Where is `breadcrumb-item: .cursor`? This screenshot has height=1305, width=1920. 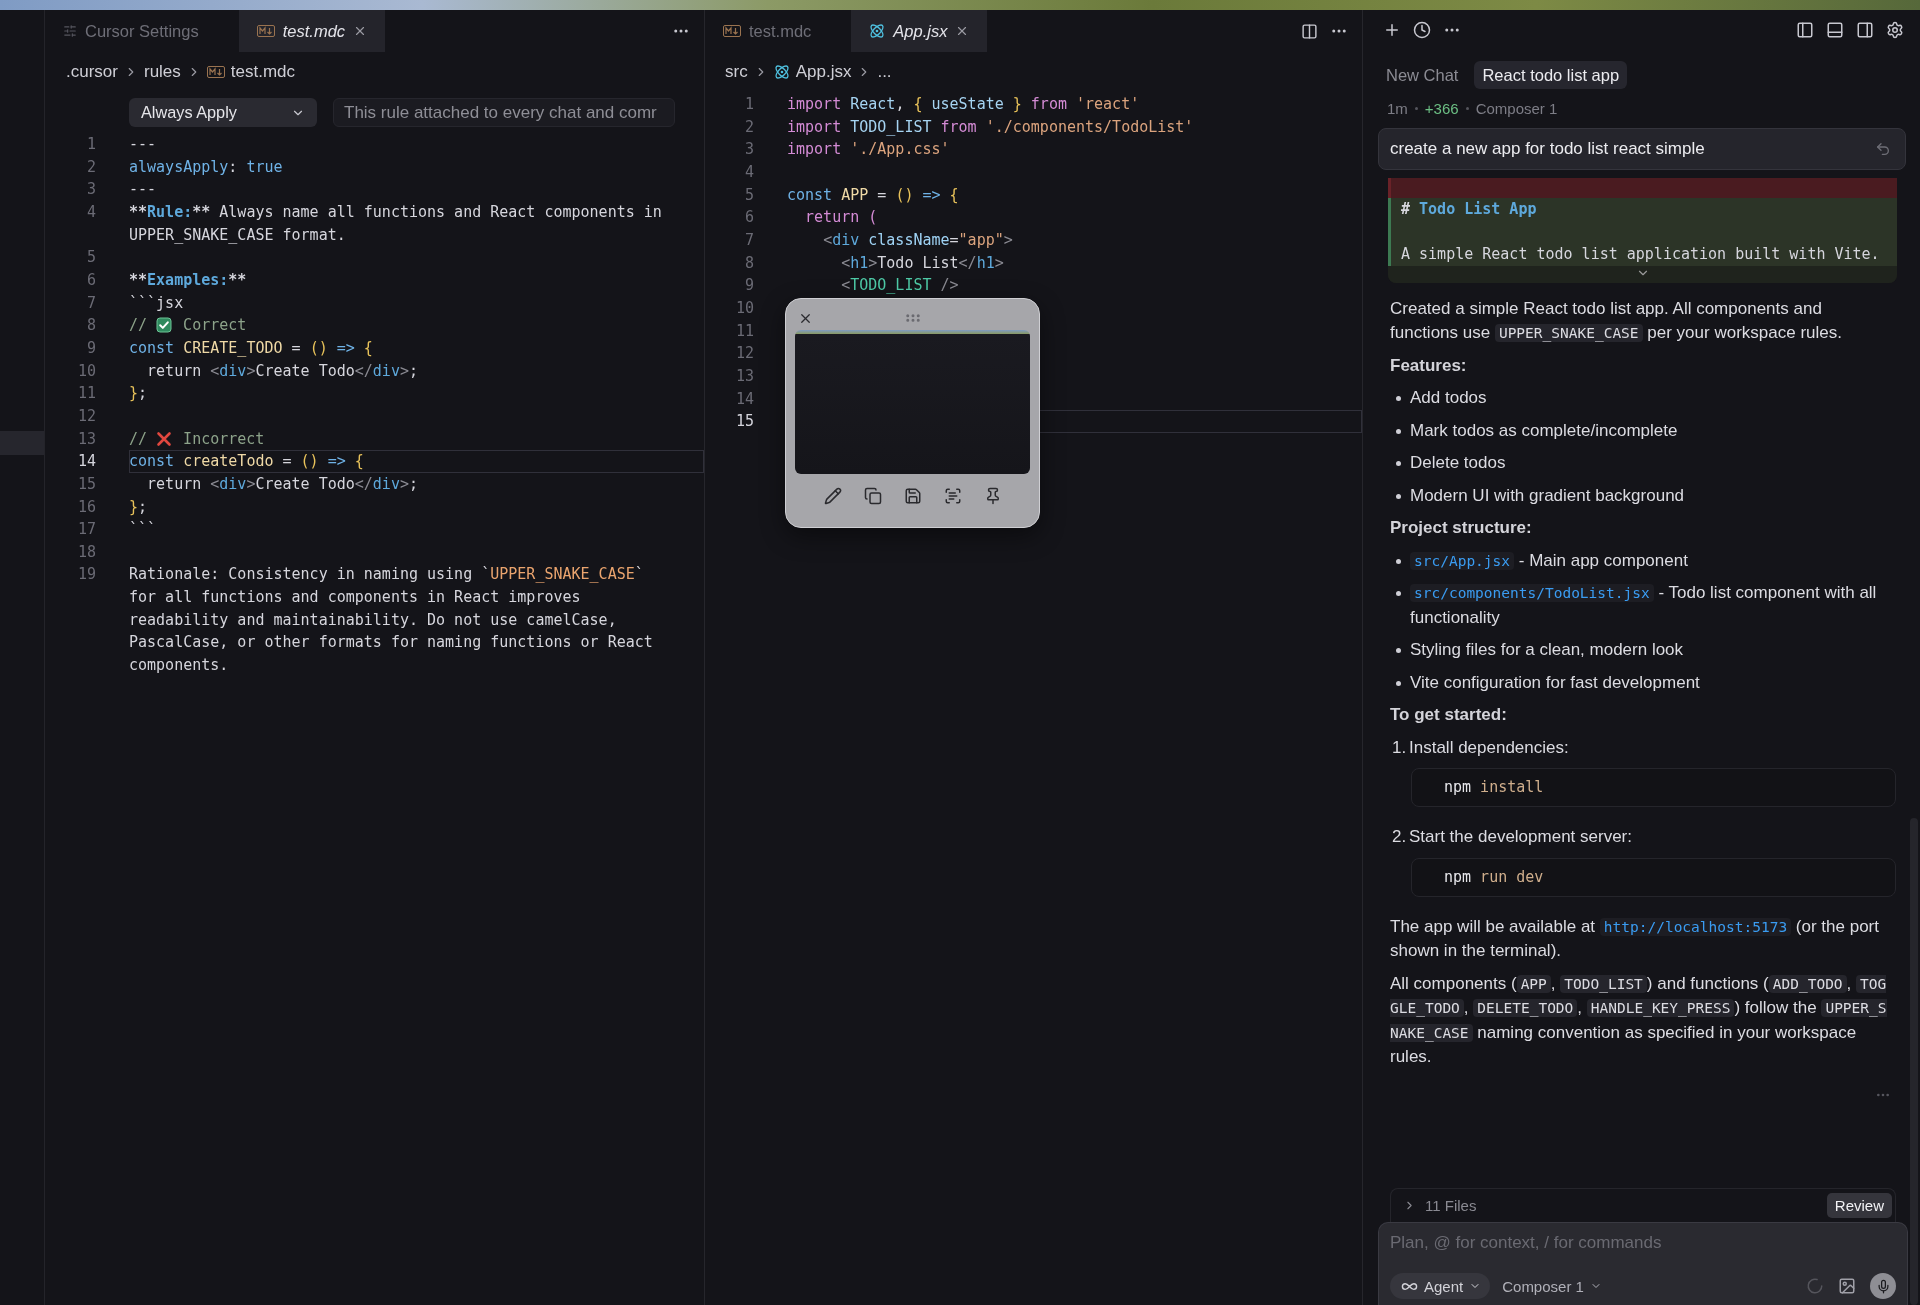
breadcrumb-item: .cursor is located at coordinates (92, 72).